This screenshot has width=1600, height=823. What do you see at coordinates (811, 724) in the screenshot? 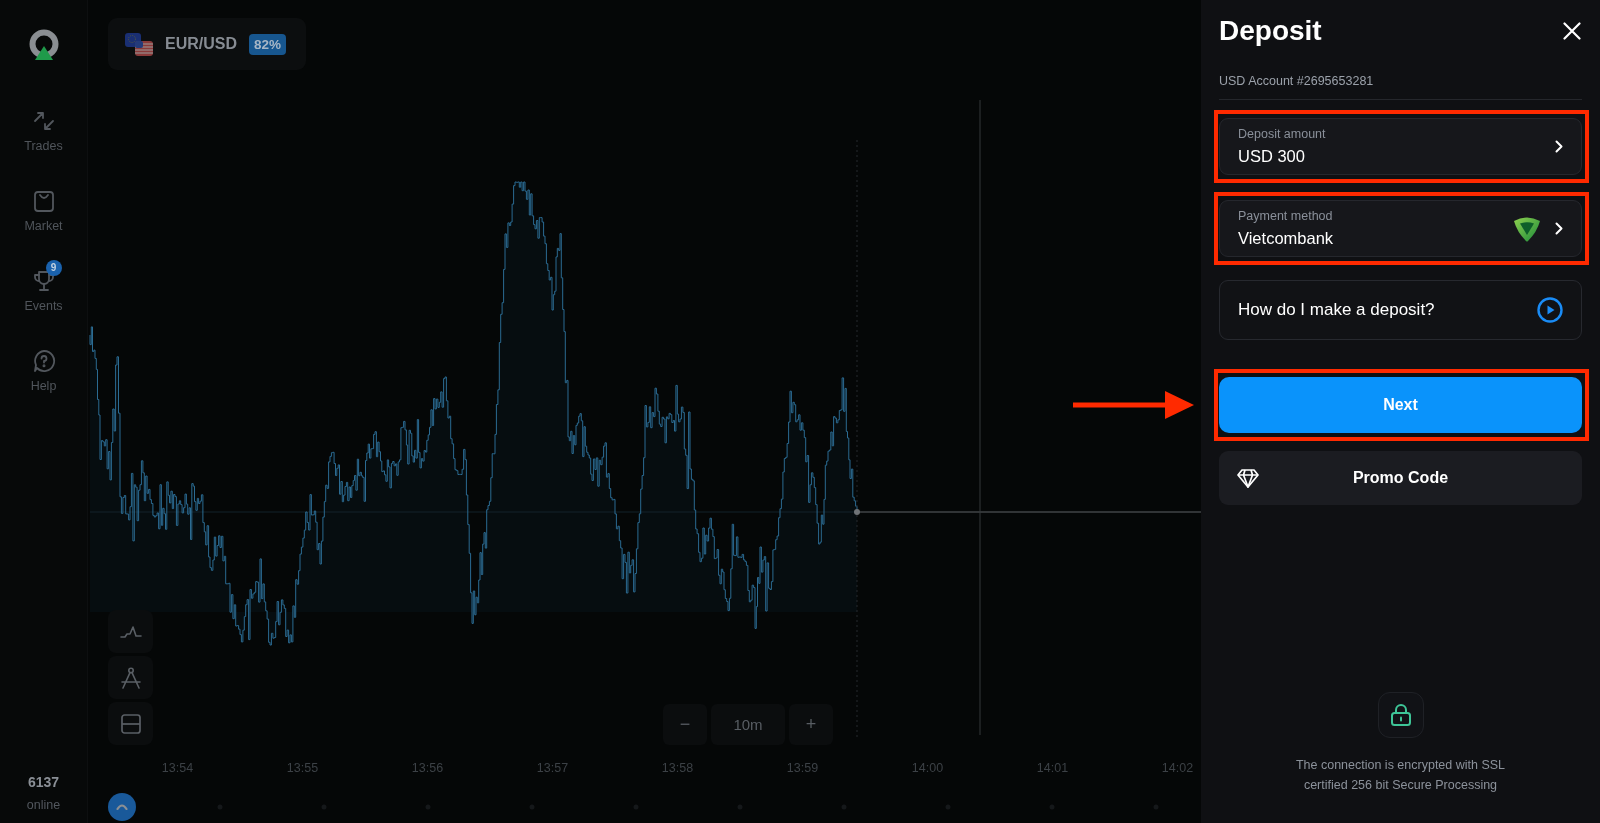
I see `zoom-in-button: +` at bounding box center [811, 724].